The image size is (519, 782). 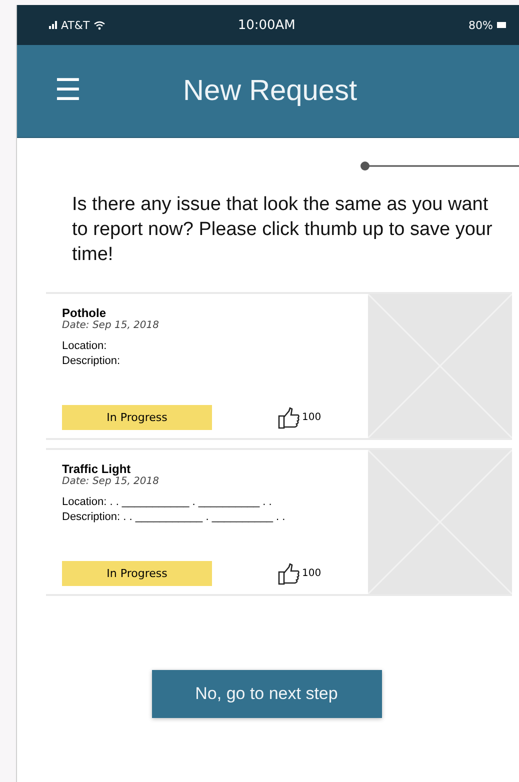 What do you see at coordinates (68, 91) in the screenshot?
I see `menu-button: ☰` at bounding box center [68, 91].